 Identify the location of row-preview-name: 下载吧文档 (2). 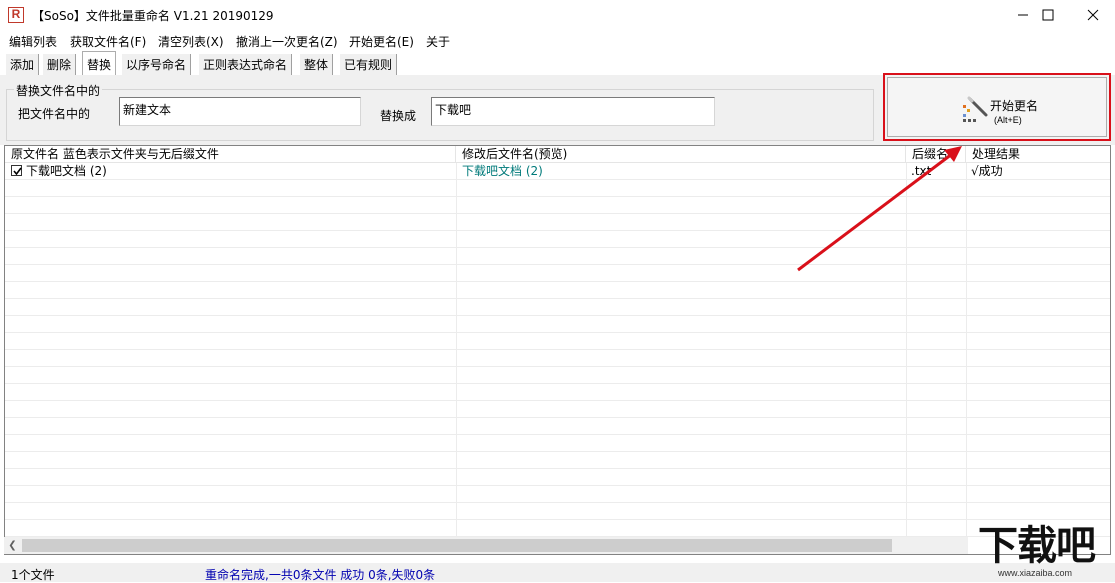
(502, 171).